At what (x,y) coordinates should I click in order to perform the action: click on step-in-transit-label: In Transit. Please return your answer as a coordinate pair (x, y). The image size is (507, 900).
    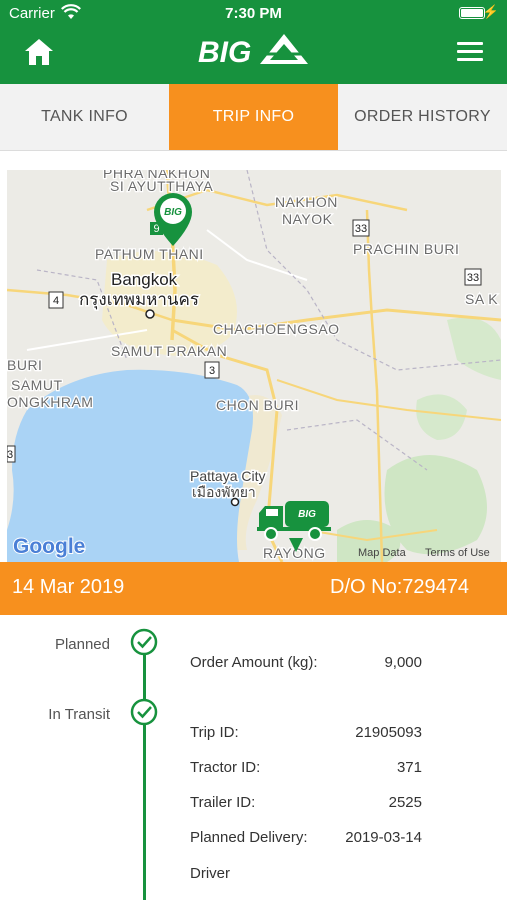
    Looking at the image, I should click on (79, 714).